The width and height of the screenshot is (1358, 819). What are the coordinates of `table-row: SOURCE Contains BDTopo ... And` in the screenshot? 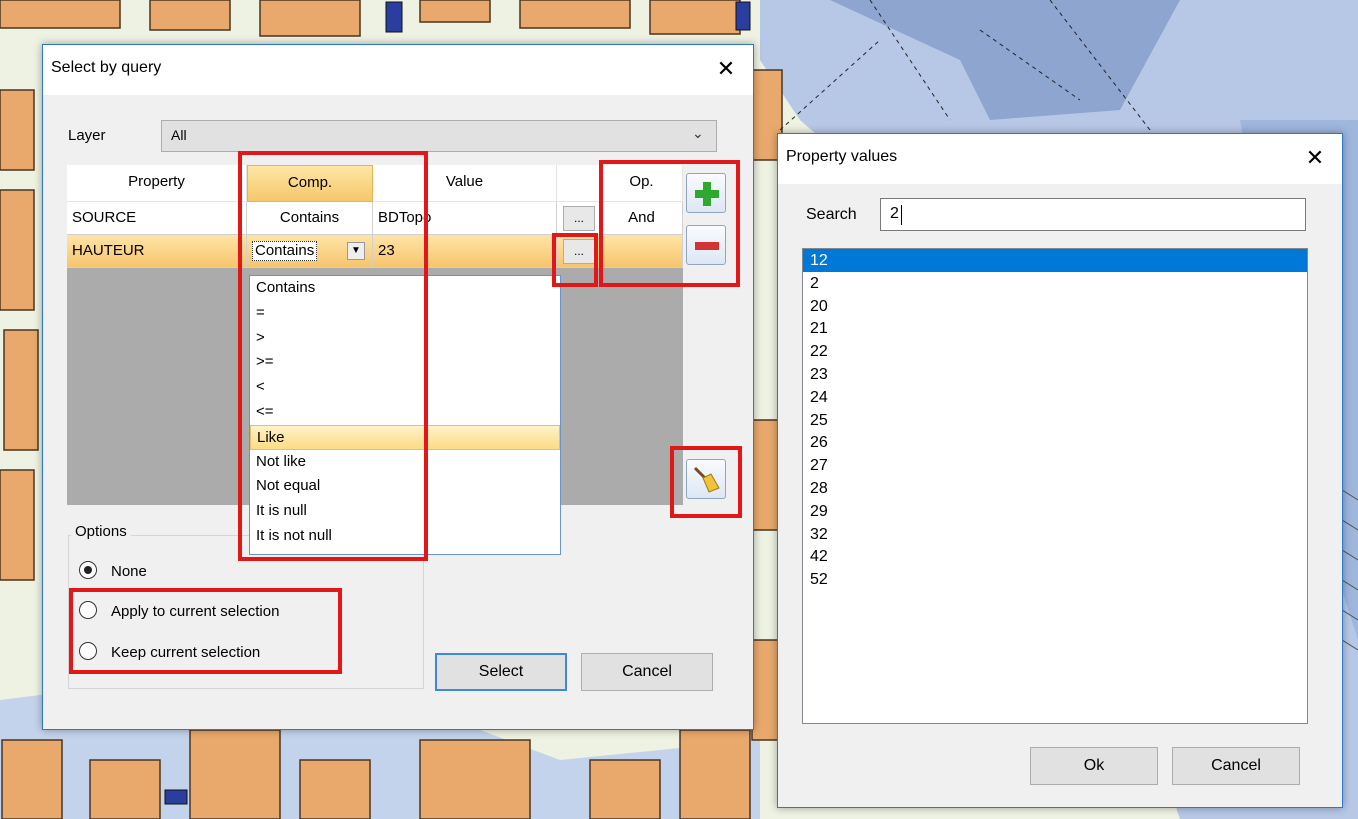 It's located at (375, 218).